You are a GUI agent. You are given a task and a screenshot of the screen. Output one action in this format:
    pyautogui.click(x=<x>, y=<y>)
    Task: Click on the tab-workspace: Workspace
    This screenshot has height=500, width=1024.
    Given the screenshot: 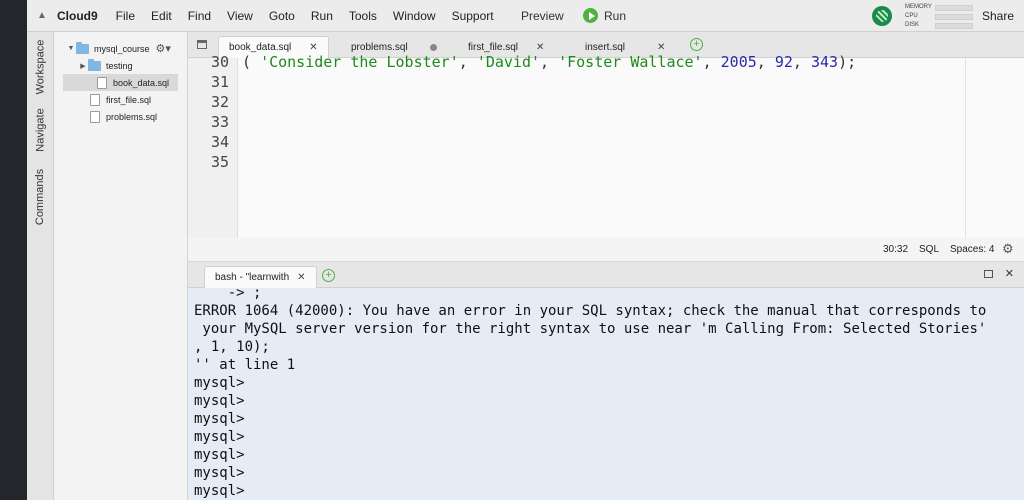 What is the action you would take?
    pyautogui.click(x=40, y=67)
    